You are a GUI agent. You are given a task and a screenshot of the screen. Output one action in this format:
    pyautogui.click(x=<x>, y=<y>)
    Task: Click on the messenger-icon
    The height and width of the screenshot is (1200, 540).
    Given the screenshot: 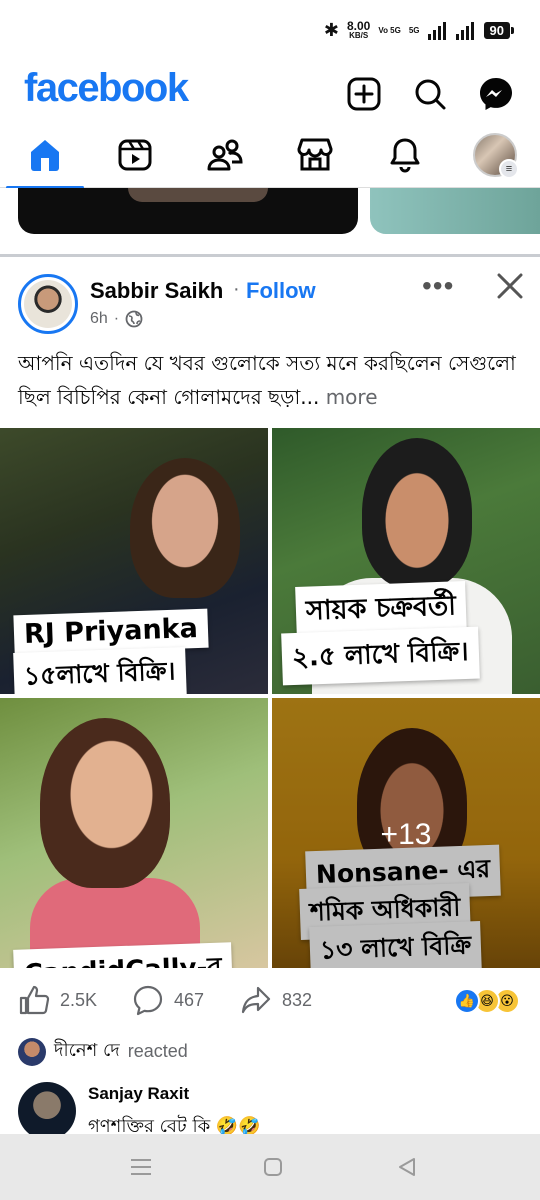 What is the action you would take?
    pyautogui.click(x=496, y=94)
    